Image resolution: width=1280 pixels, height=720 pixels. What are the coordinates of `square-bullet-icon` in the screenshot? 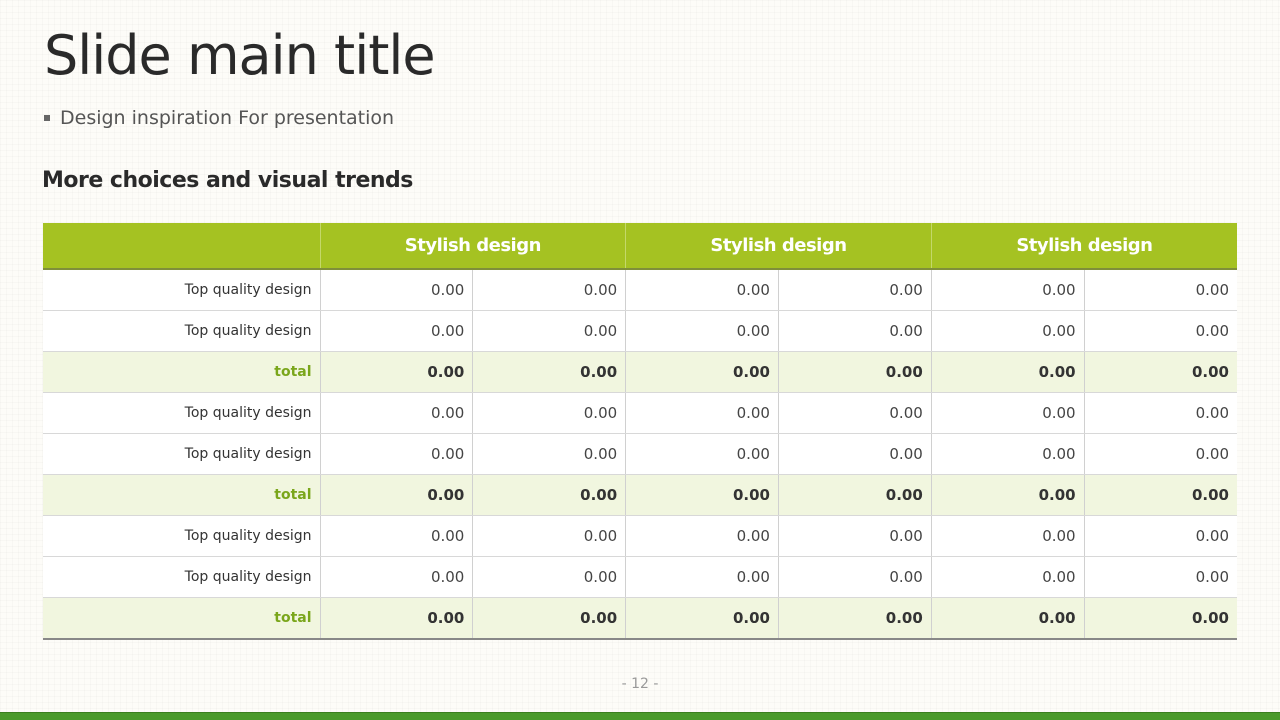 It's located at (47, 118).